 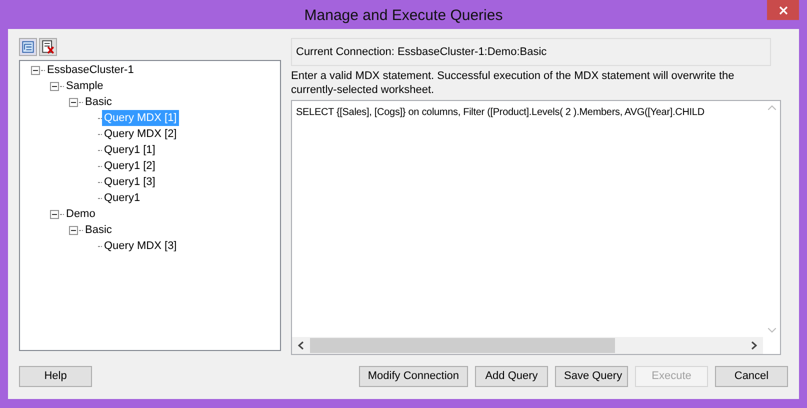 I want to click on tree-item: Query1 [3], so click(x=130, y=182).